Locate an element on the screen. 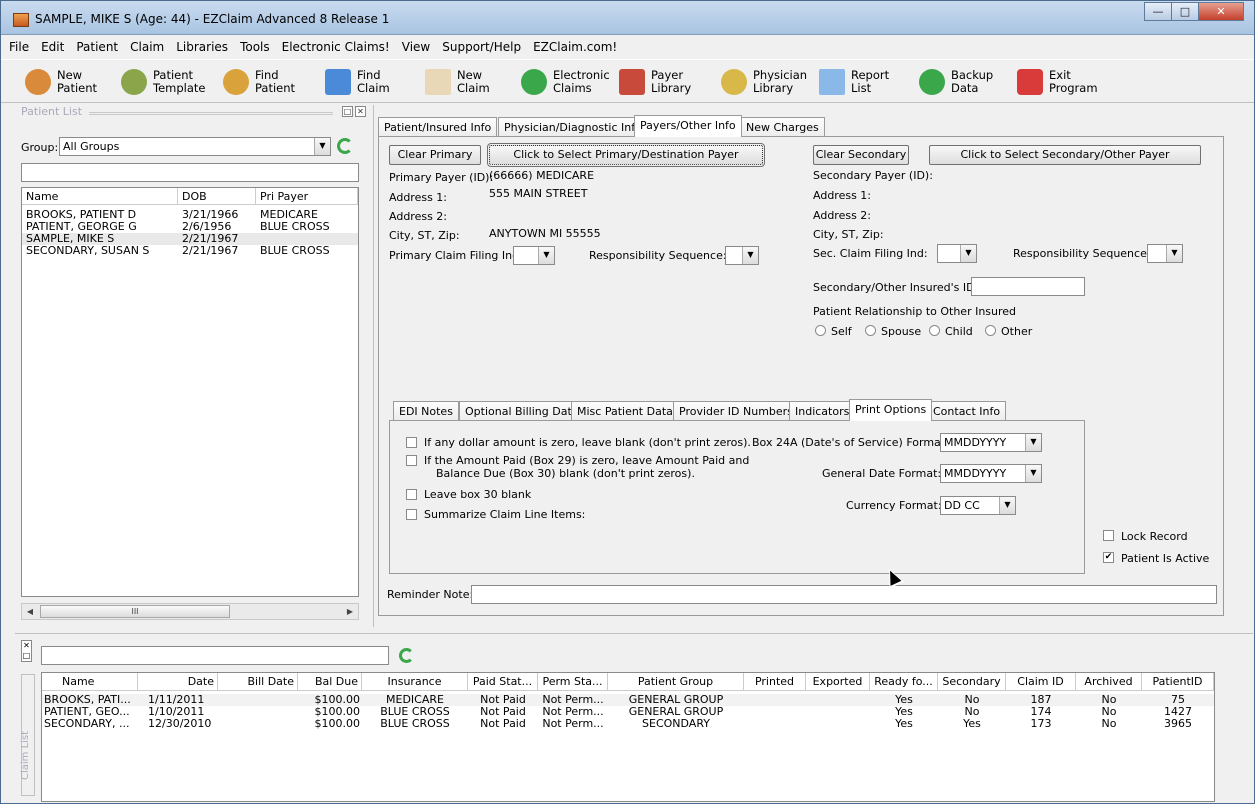  leave-box30-blank-checkbox is located at coordinates (411, 494).